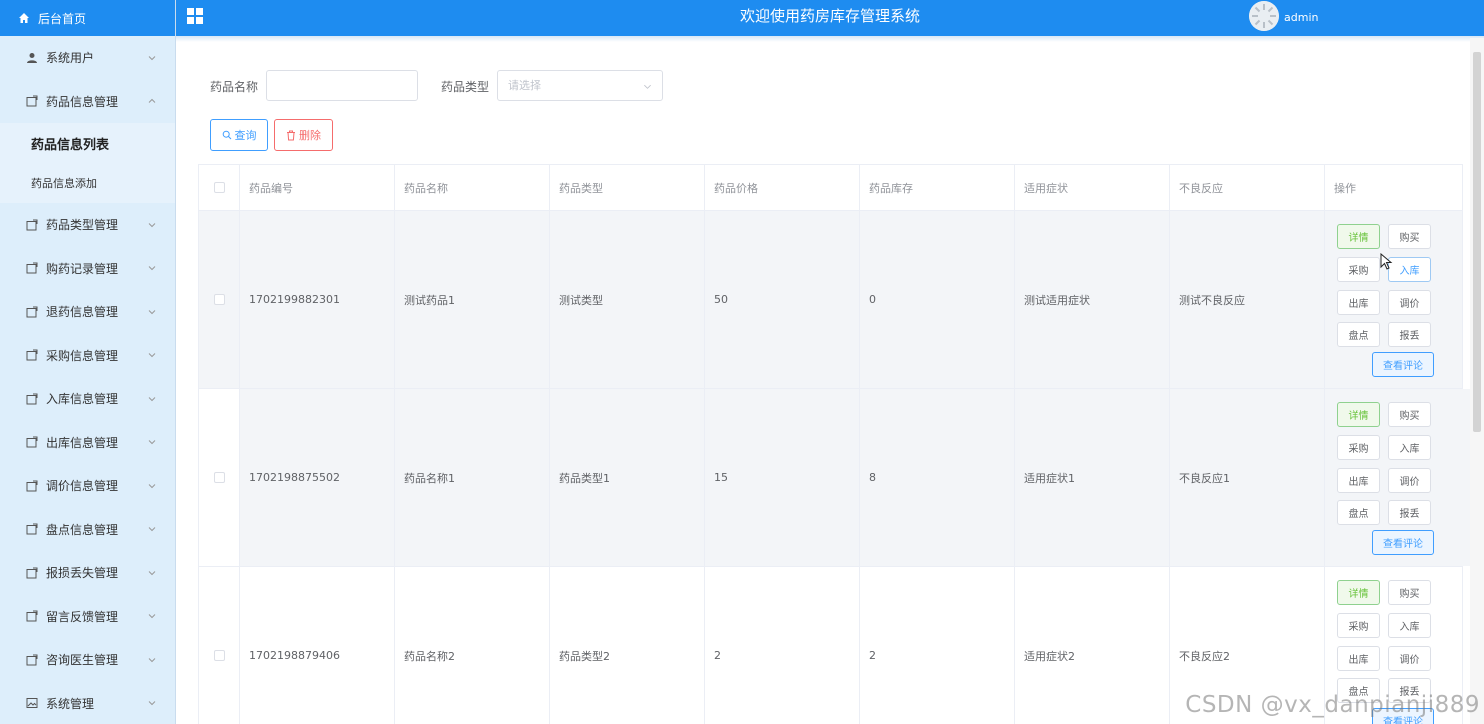 The height and width of the screenshot is (724, 1484). What do you see at coordinates (70, 703) in the screenshot?
I see `sidebar-item-label: 系统管理` at bounding box center [70, 703].